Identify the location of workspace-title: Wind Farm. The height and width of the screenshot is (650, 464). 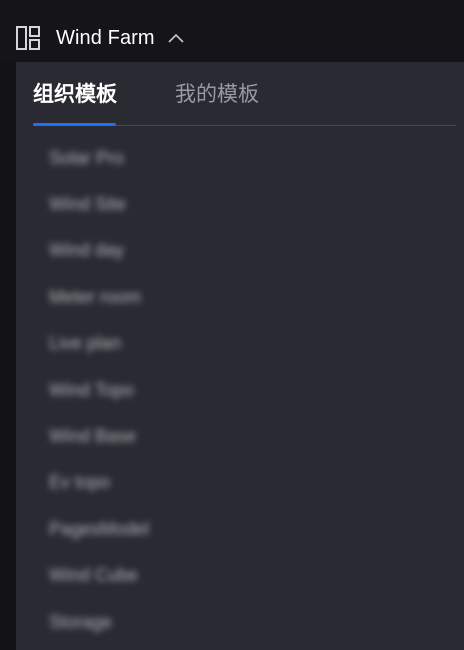
(105, 37).